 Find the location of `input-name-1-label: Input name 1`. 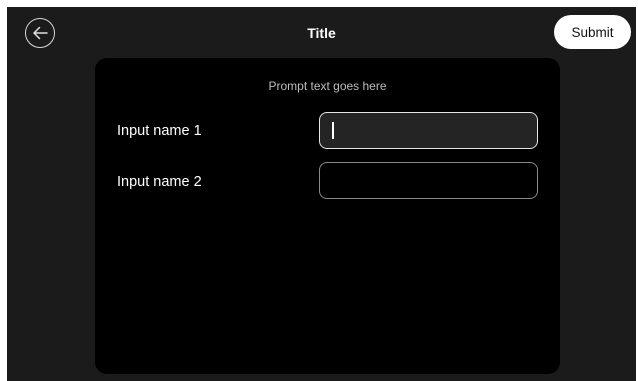

input-name-1-label: Input name 1 is located at coordinates (159, 131).